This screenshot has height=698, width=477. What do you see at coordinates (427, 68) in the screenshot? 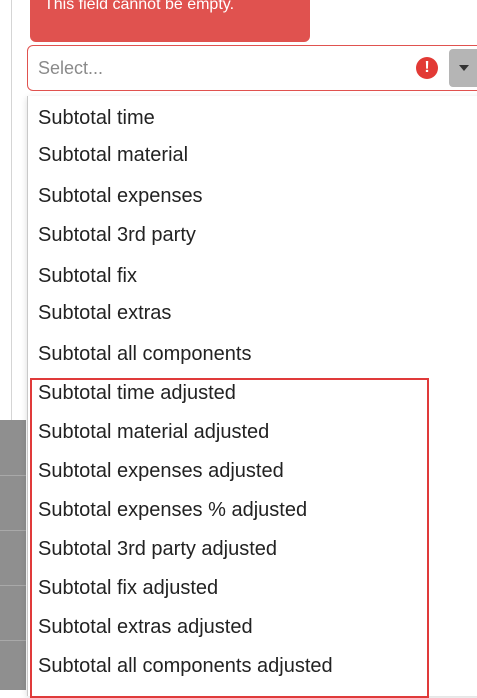
I see `error-icon: !` at bounding box center [427, 68].